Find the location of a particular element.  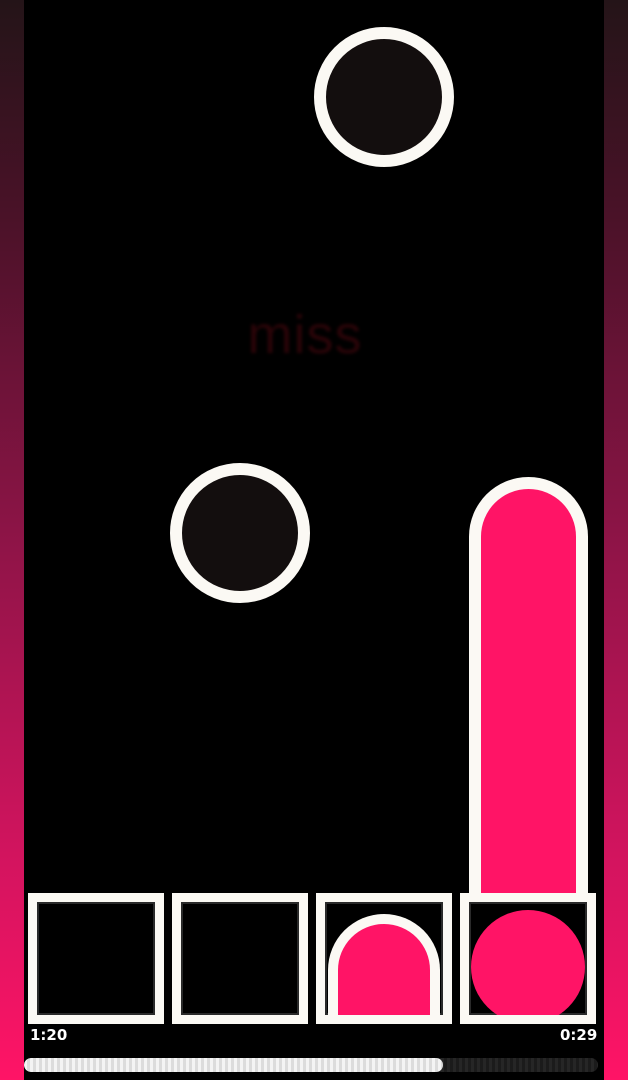

song-progress-bar is located at coordinates (311, 1065).